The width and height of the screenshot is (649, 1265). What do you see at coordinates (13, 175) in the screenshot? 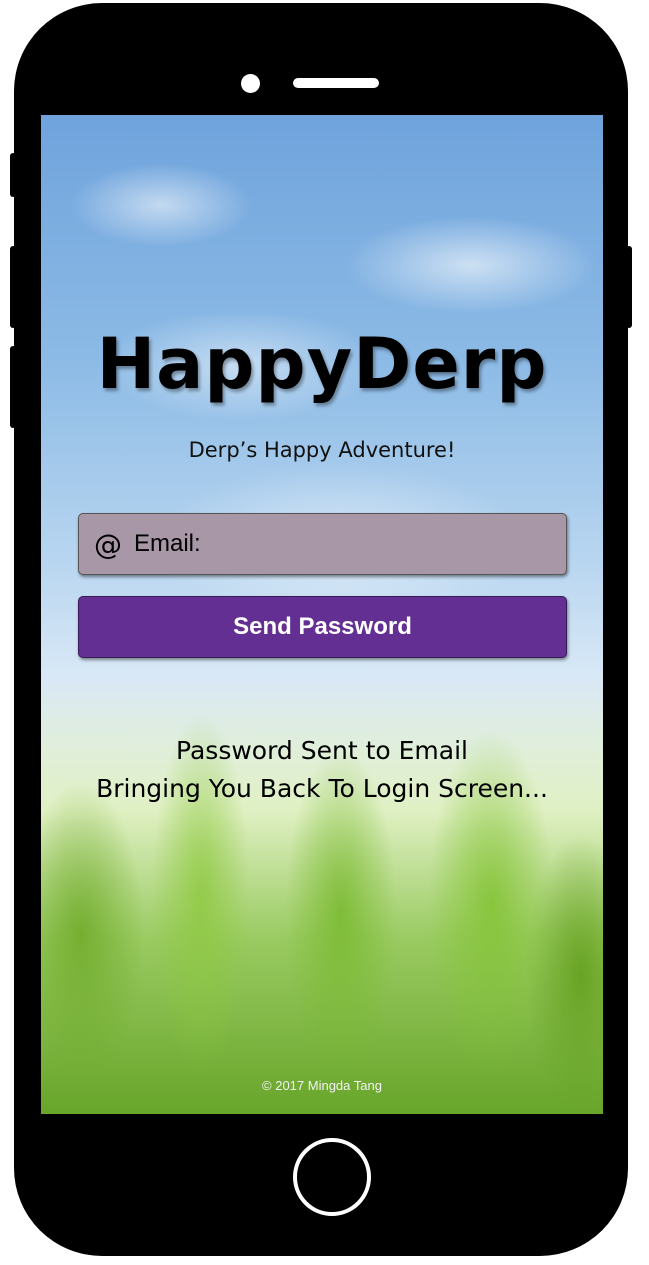
I see `silent-switch` at bounding box center [13, 175].